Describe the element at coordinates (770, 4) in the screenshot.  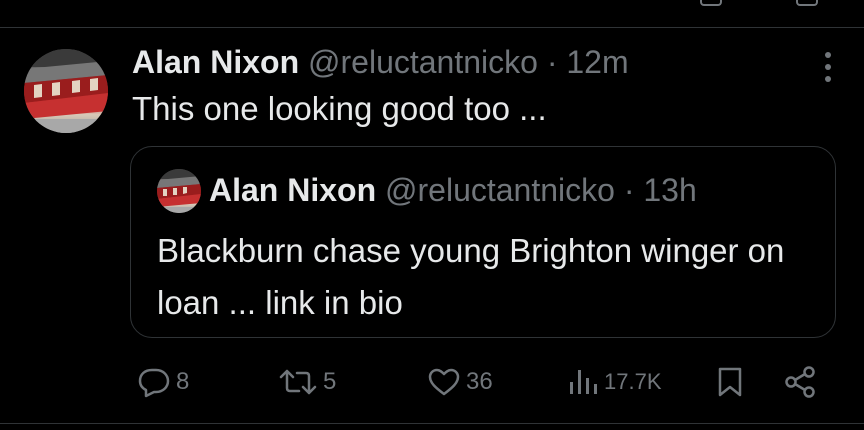
I see `previous-tweet-actions-edge` at that location.